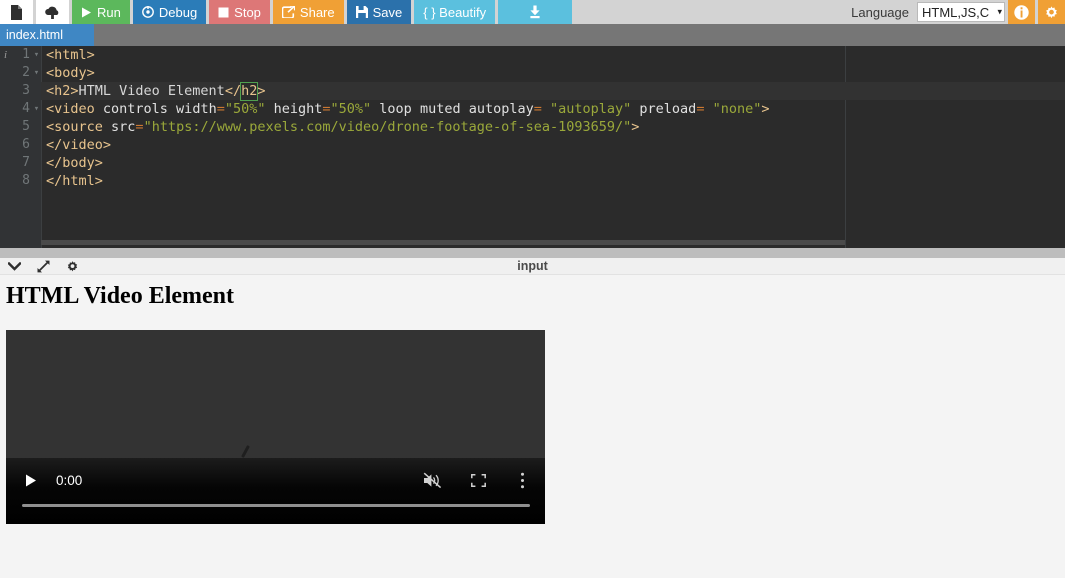  Describe the element at coordinates (294, 109) in the screenshot. I see `code-token: height` at that location.